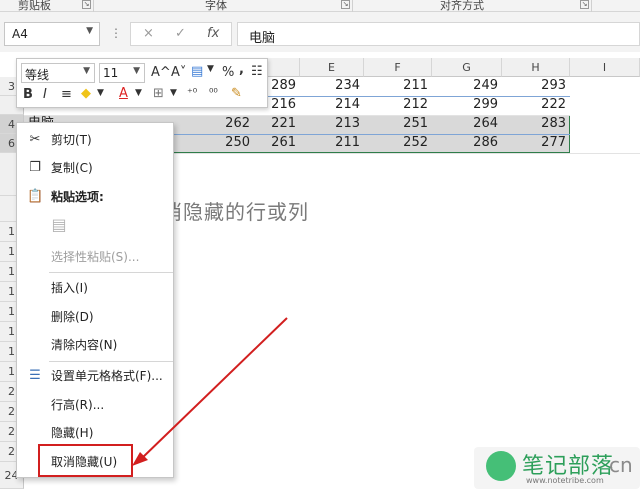  I want to click on watermark-logo-icon, so click(501, 466).